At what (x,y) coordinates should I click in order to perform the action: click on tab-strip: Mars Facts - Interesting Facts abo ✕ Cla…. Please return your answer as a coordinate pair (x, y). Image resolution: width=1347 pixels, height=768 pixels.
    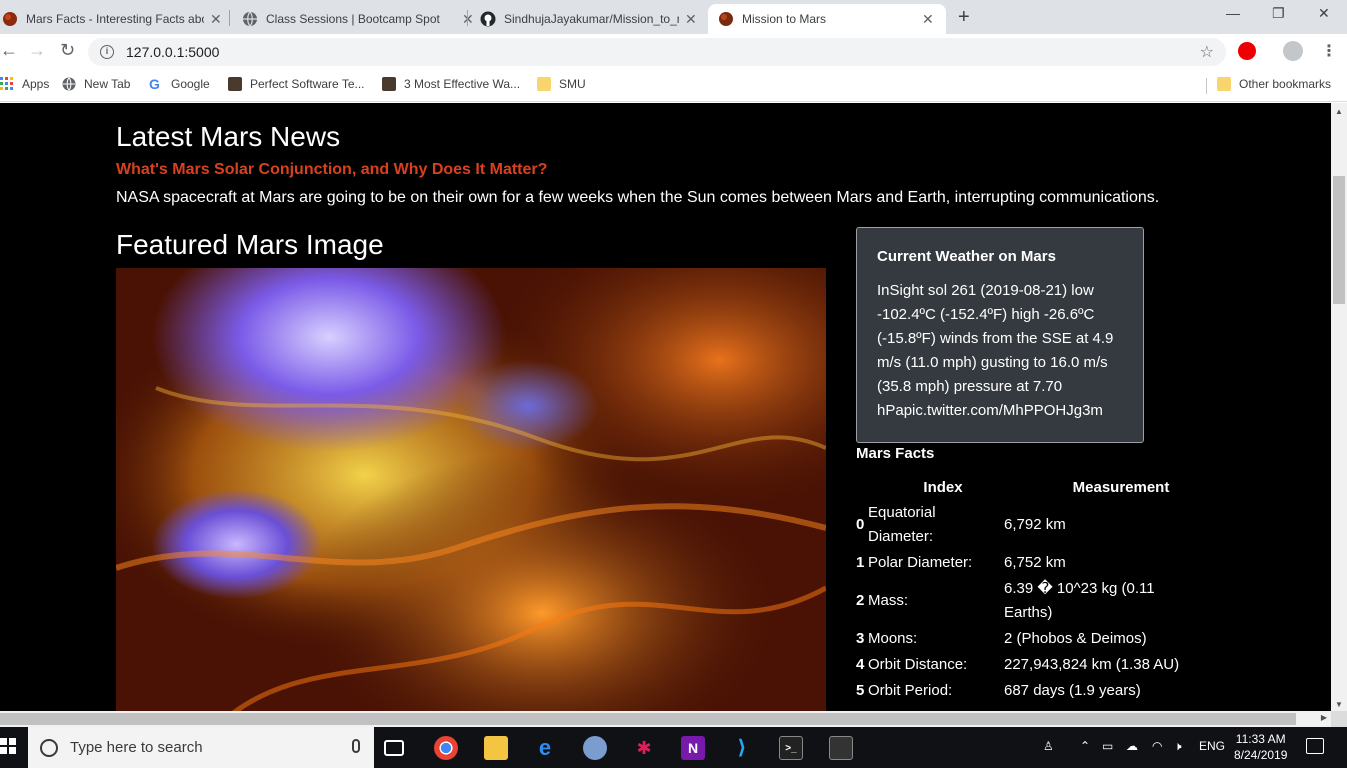
    Looking at the image, I should click on (673, 17).